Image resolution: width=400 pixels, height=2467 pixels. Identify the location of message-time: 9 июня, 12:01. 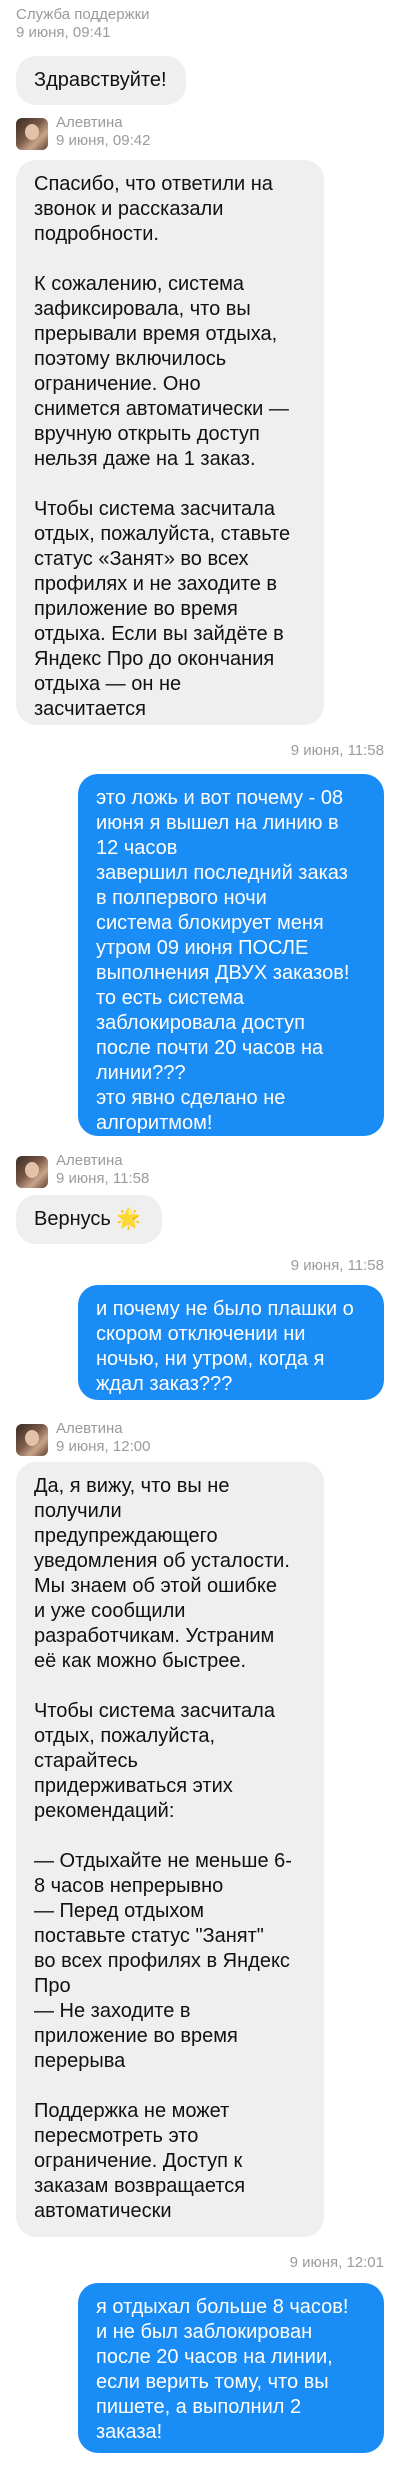
(336, 2262).